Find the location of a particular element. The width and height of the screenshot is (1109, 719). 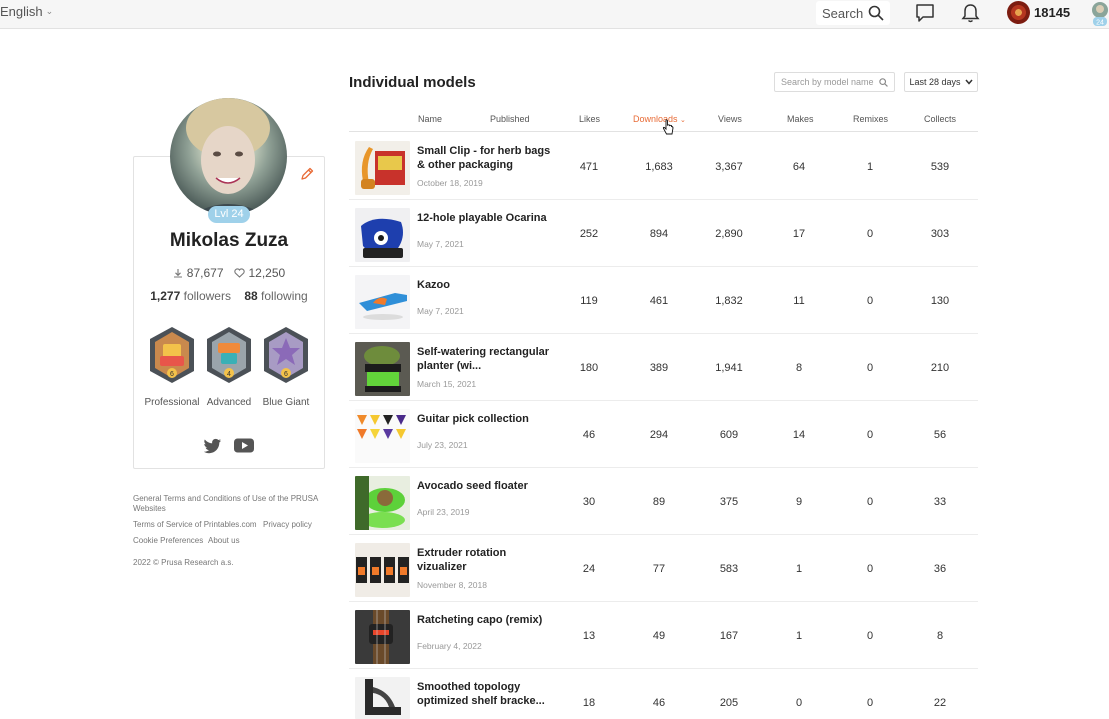

collects-cell: 33 is located at coordinates (940, 502).